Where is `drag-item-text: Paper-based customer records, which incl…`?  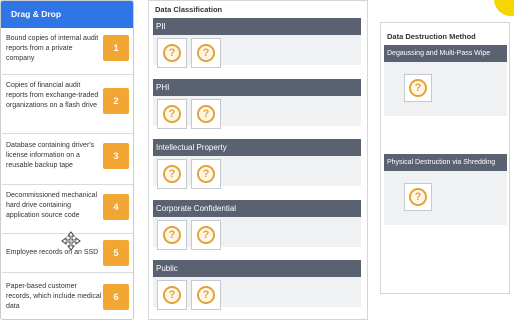
drag-item-text: Paper-based customer records, which incl… is located at coordinates (54, 296).